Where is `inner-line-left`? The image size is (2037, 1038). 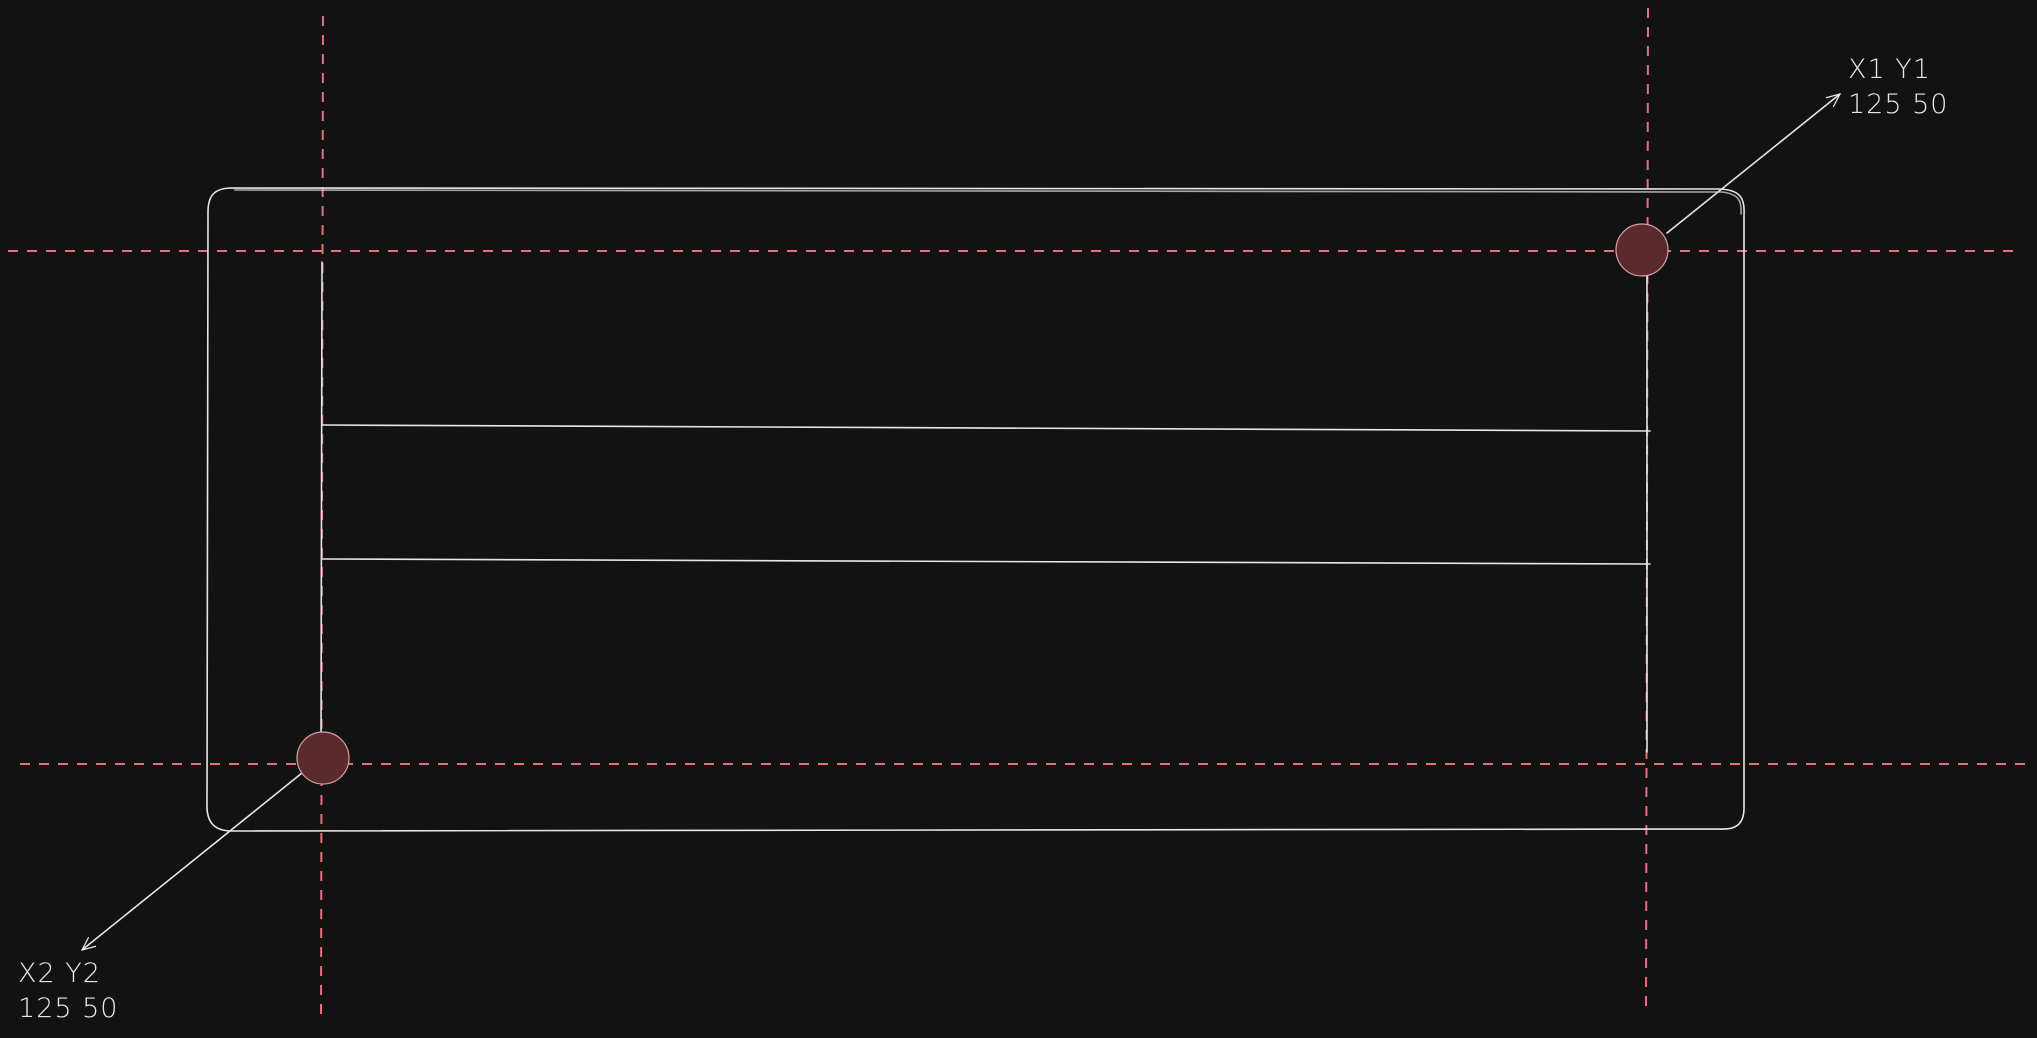 inner-line-left is located at coordinates (321, 502).